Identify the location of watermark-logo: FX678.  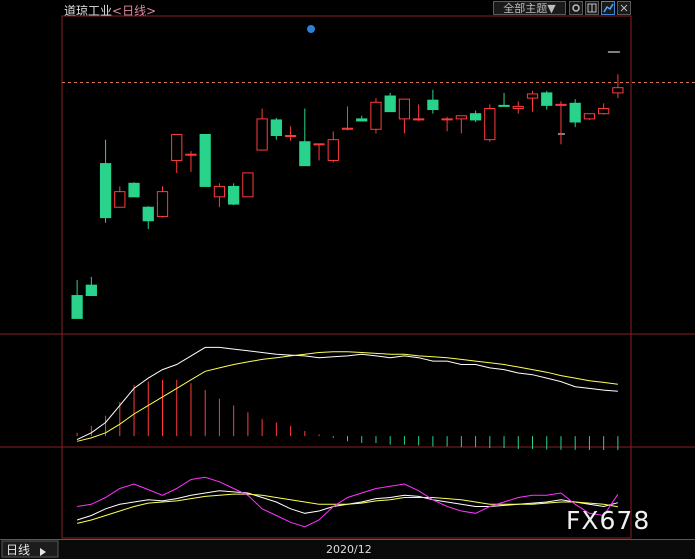
(608, 520).